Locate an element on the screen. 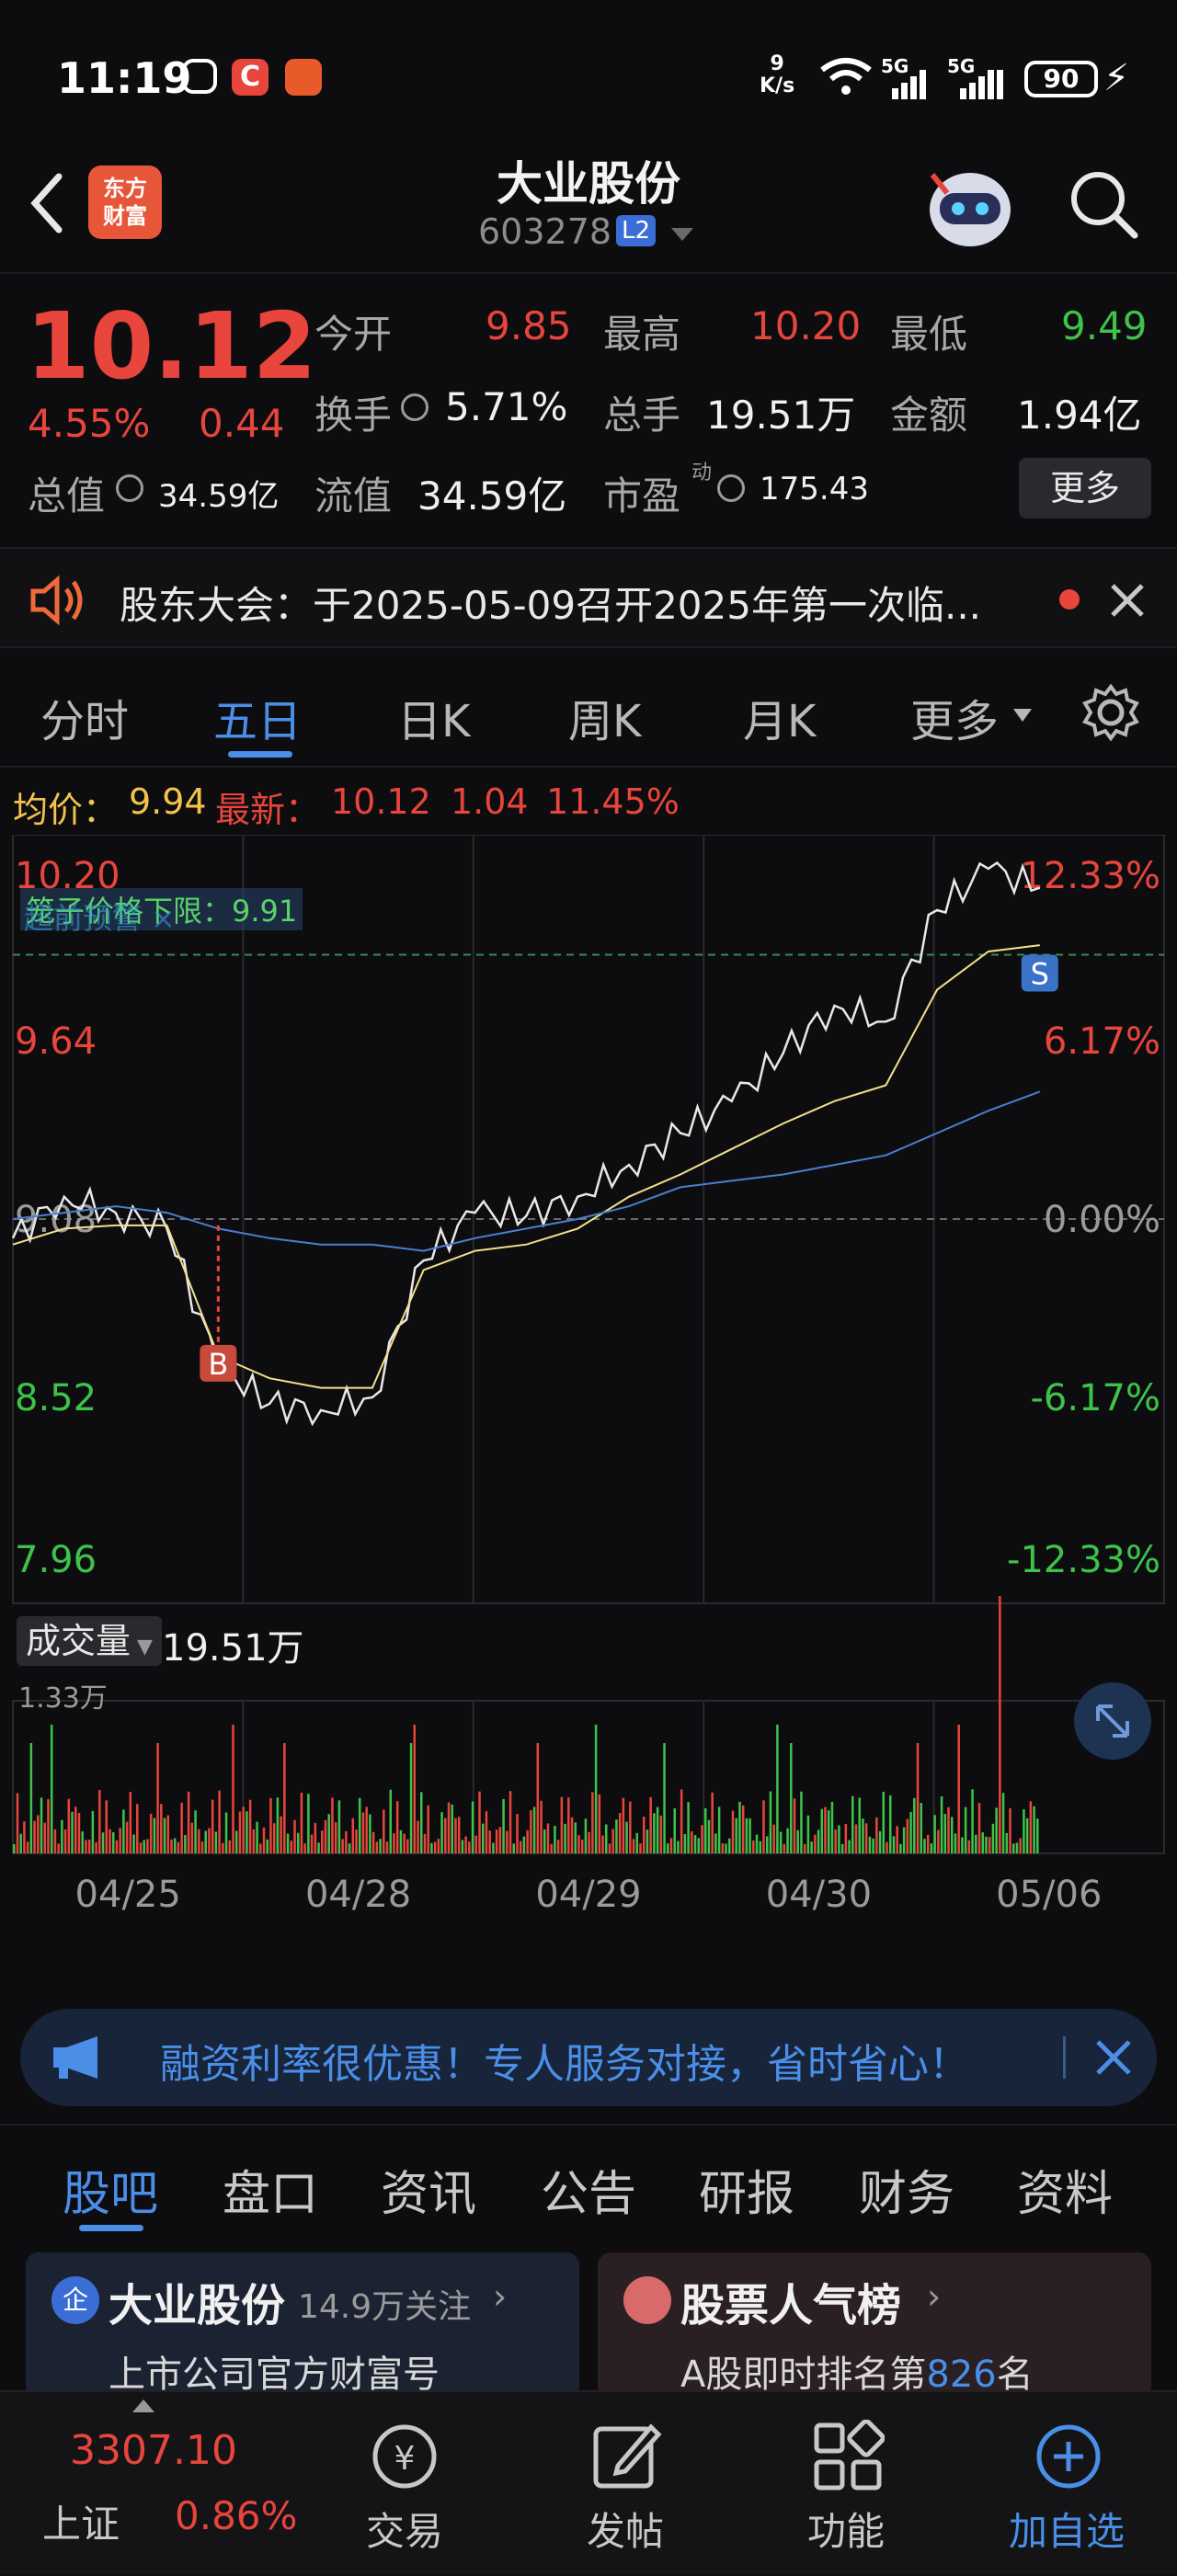  y-axis-right-tick: 0.00% is located at coordinates (1102, 1220).